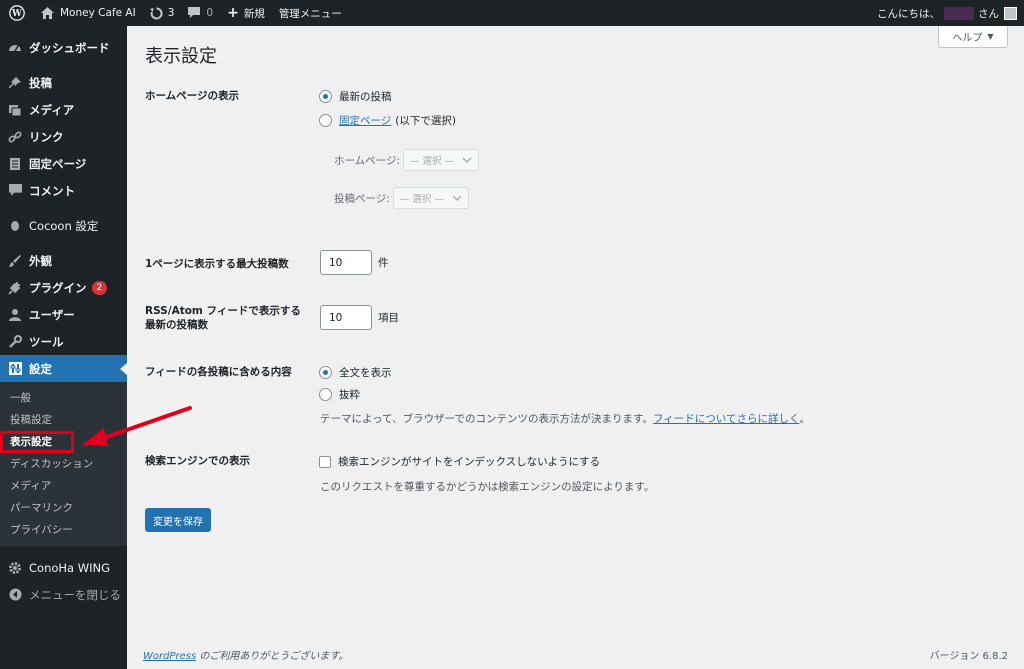  Describe the element at coordinates (469, 462) in the screenshot. I see `noindex-checkbox-label: 検索エンジンがサイトをインデックスしないようにする` at that location.